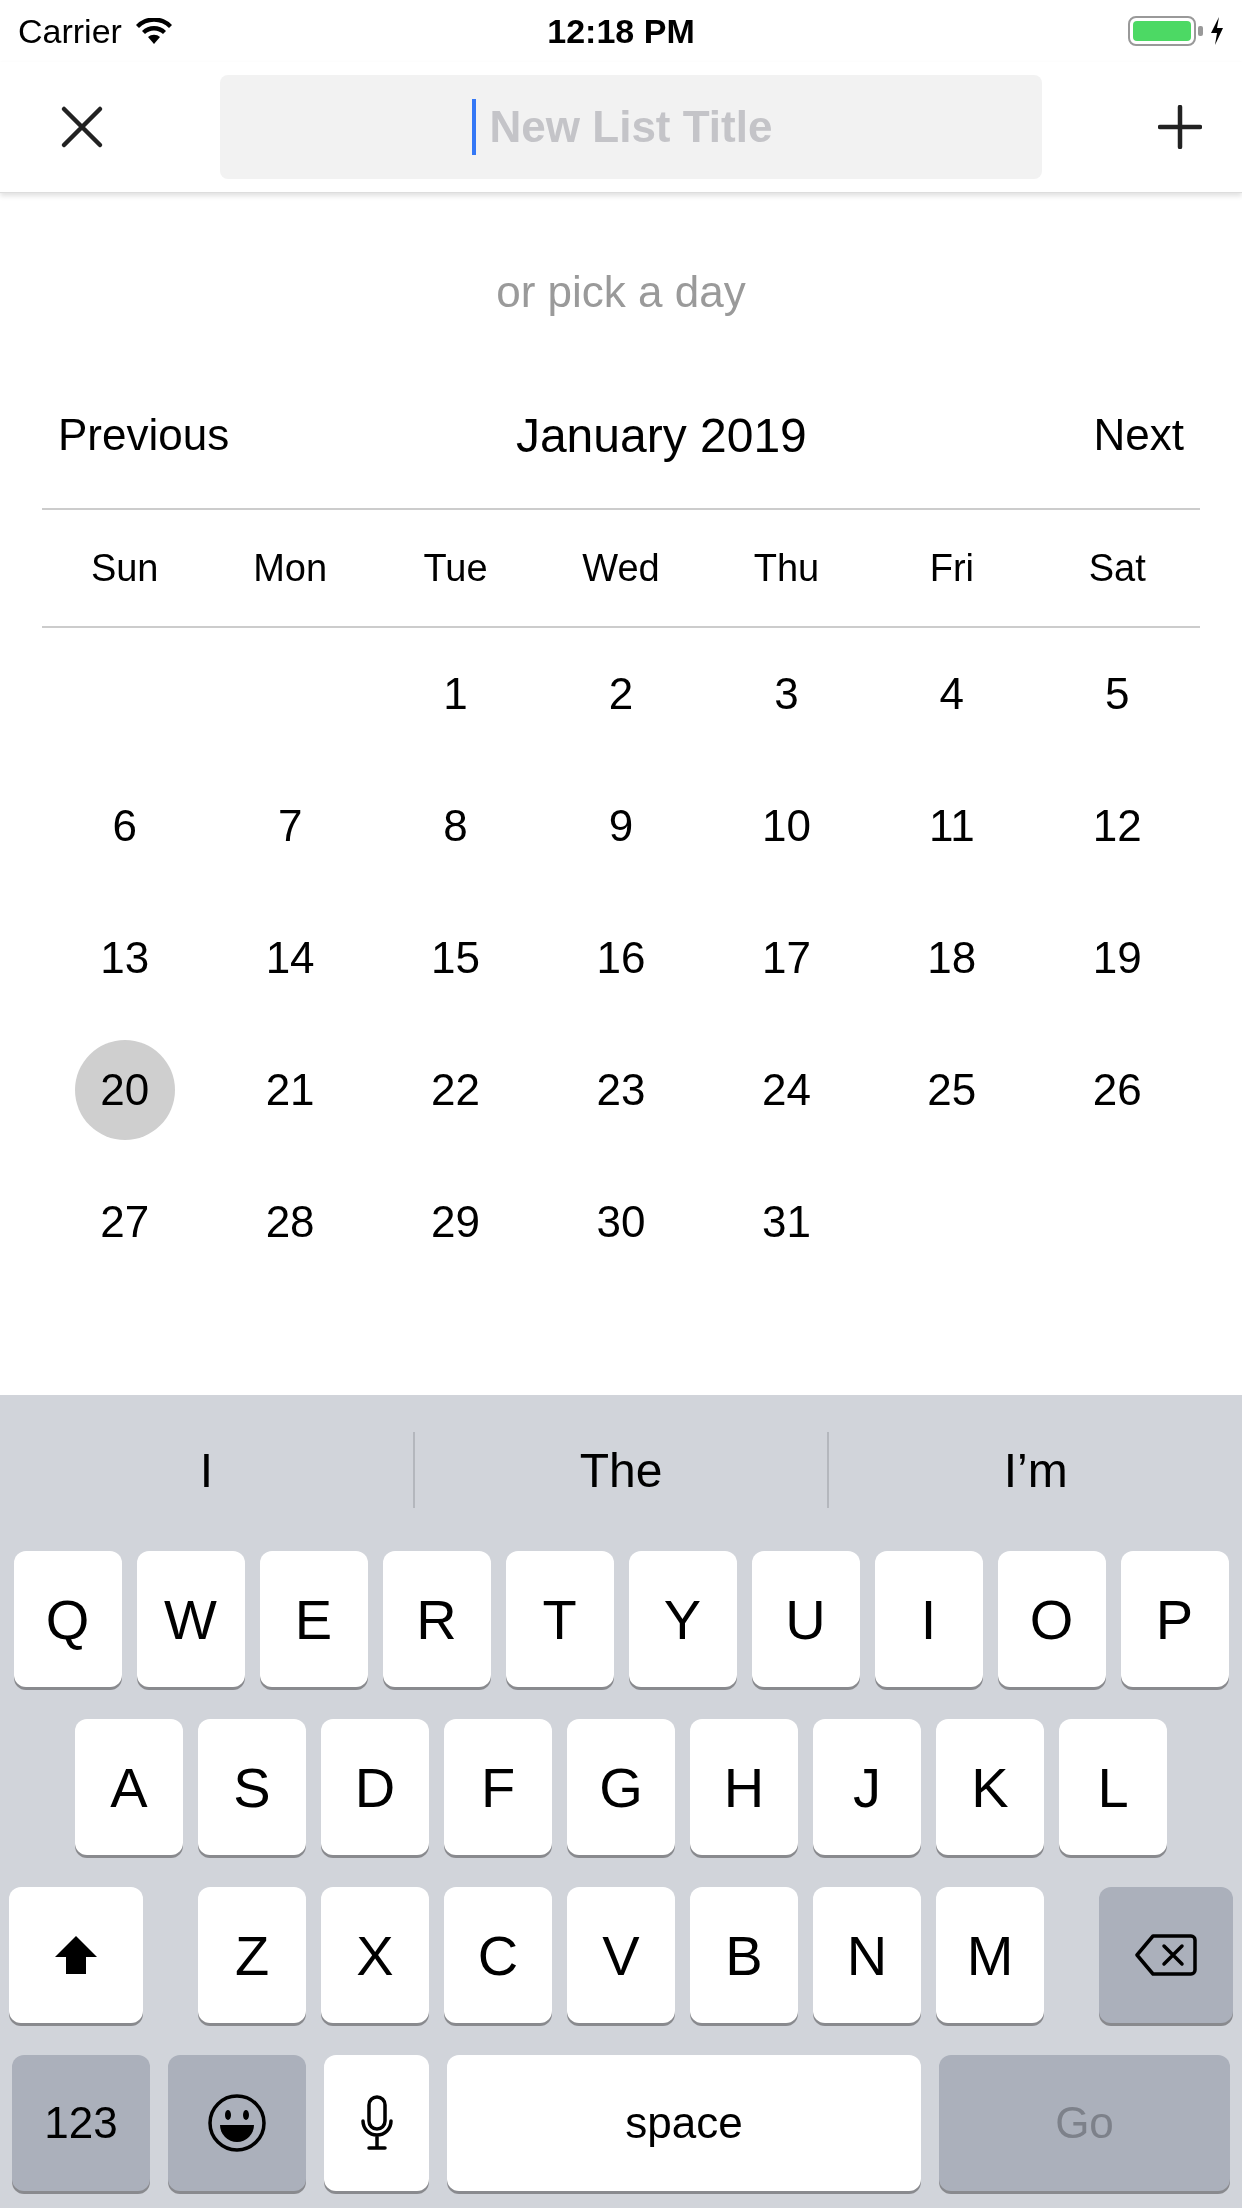 This screenshot has height=2208, width=1242. Describe the element at coordinates (290, 568) in the screenshot. I see `weekday-label: Mon` at that location.